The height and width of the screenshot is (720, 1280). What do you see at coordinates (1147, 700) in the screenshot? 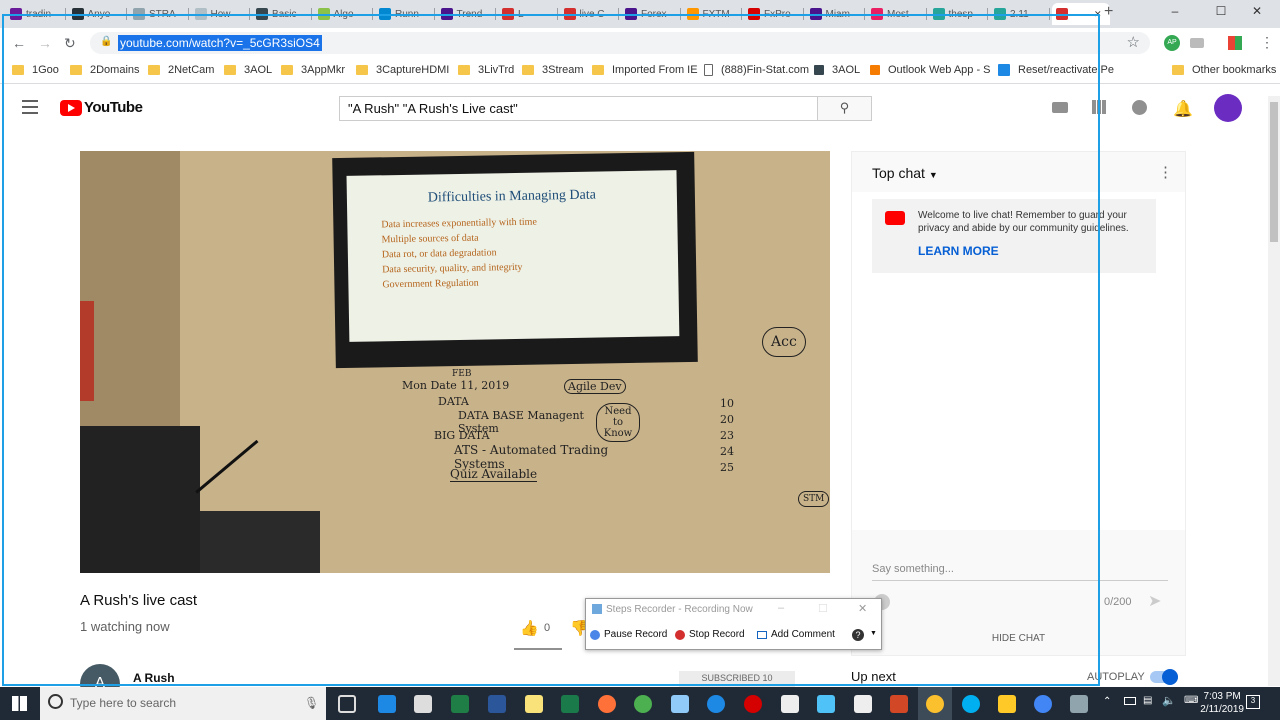
I see `network-icon: ▤` at bounding box center [1147, 700].